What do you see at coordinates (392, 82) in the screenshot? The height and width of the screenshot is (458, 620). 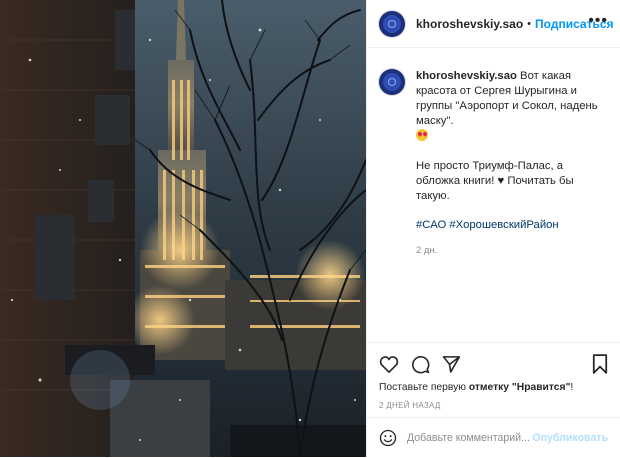 I see `caption-avatar` at bounding box center [392, 82].